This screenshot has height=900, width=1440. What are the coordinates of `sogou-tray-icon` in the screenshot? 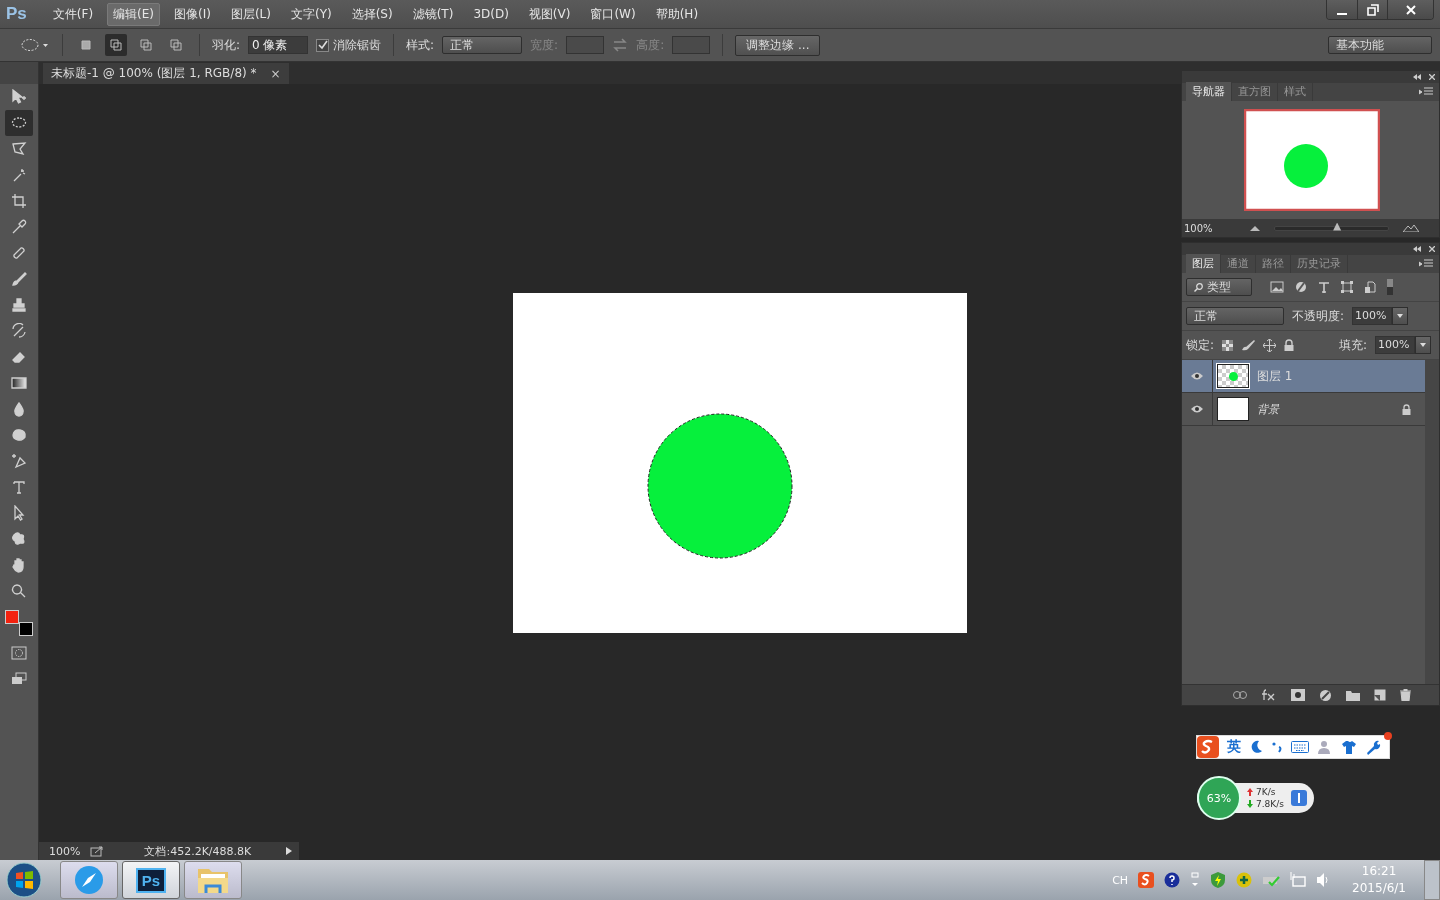 It's located at (1146, 880).